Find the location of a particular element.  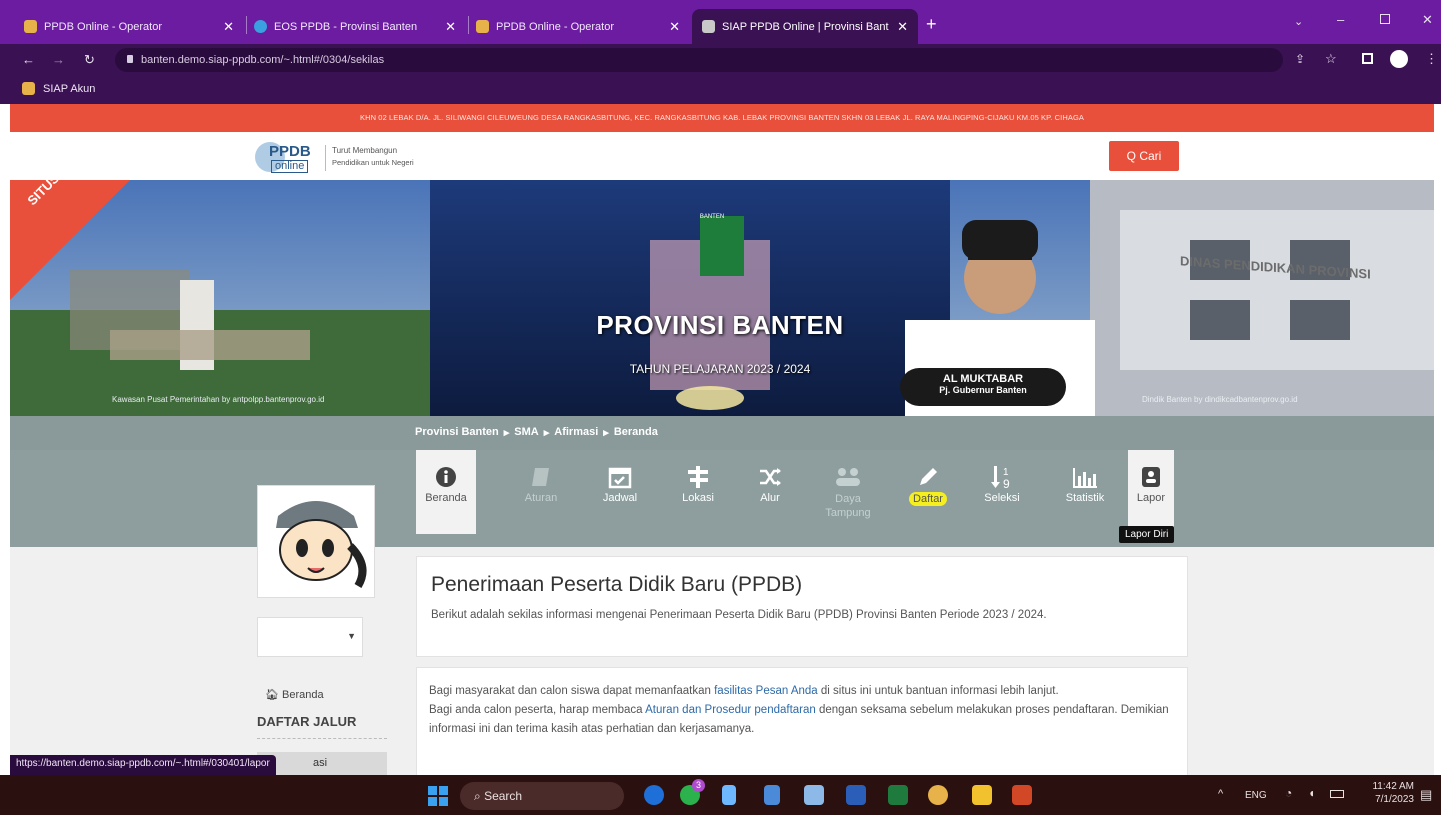

pesan-anda-link: fasilitas Pesan Anda is located at coordinates (766, 691).